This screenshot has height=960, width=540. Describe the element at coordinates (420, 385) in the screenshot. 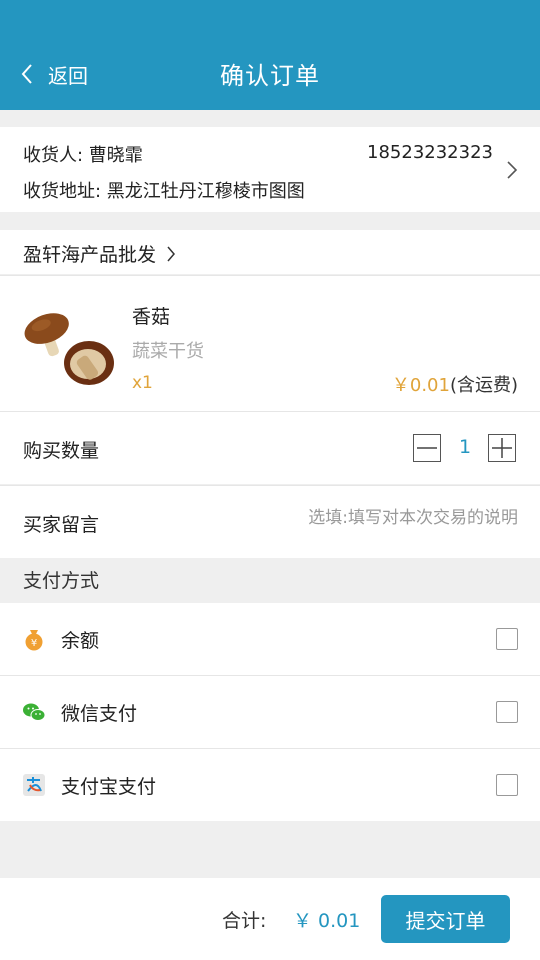

I see `price-amount: ￥0.01` at that location.